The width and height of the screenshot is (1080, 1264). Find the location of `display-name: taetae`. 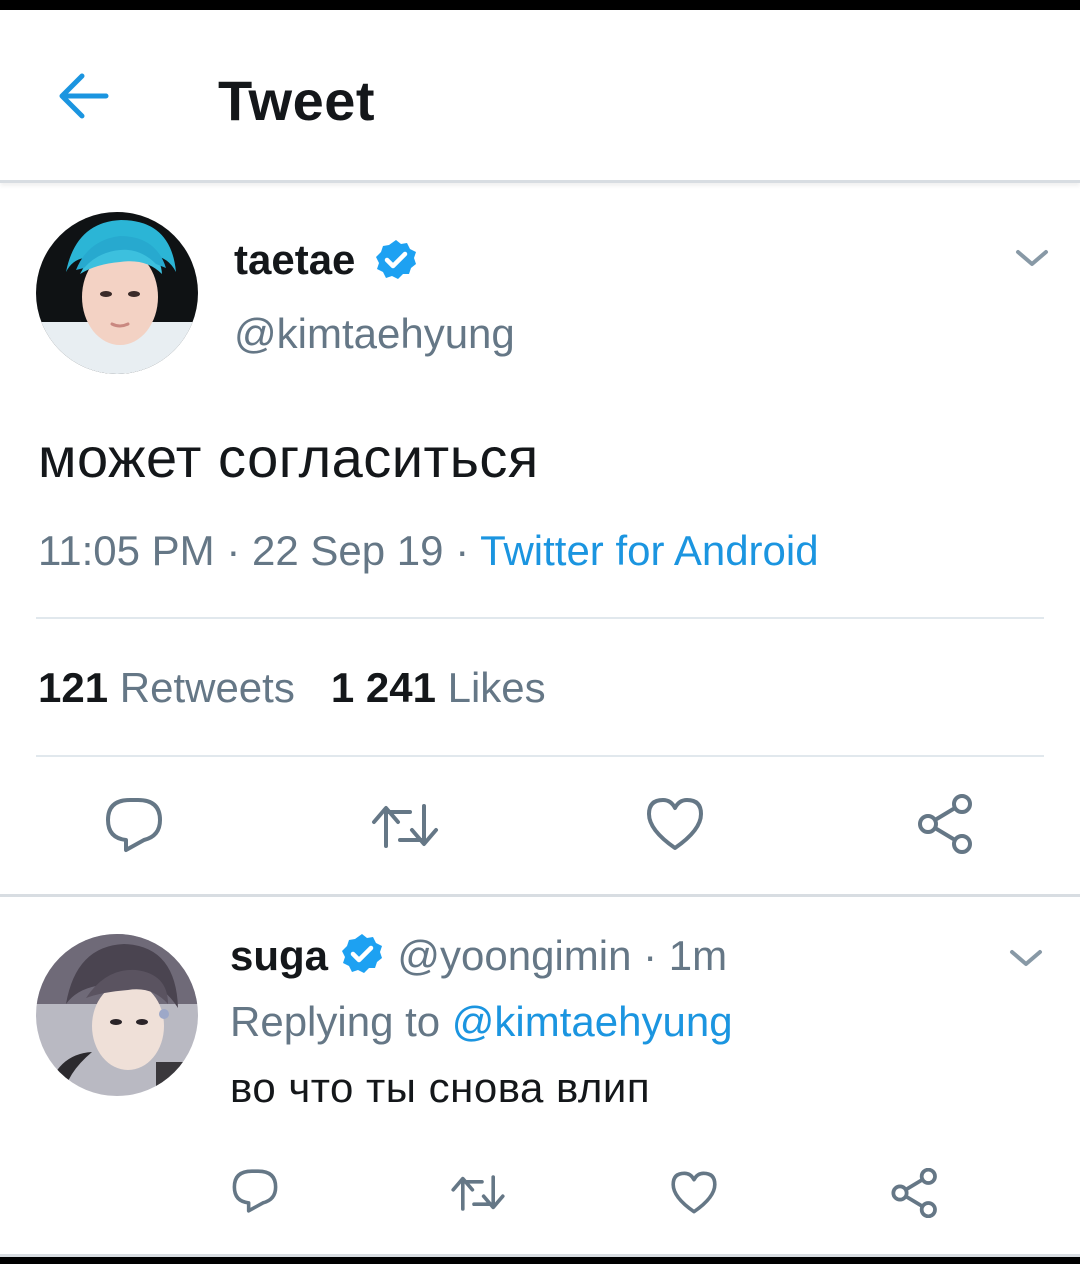

display-name: taetae is located at coordinates (294, 260).